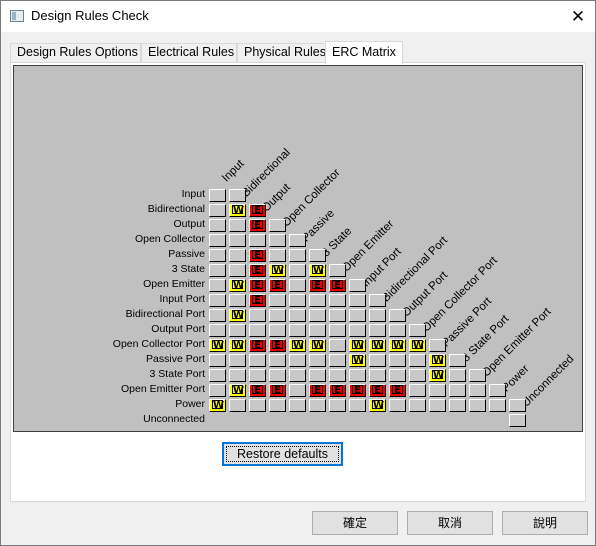  What do you see at coordinates (450, 523) in the screenshot?
I see `cancel-button: 取消` at bounding box center [450, 523].